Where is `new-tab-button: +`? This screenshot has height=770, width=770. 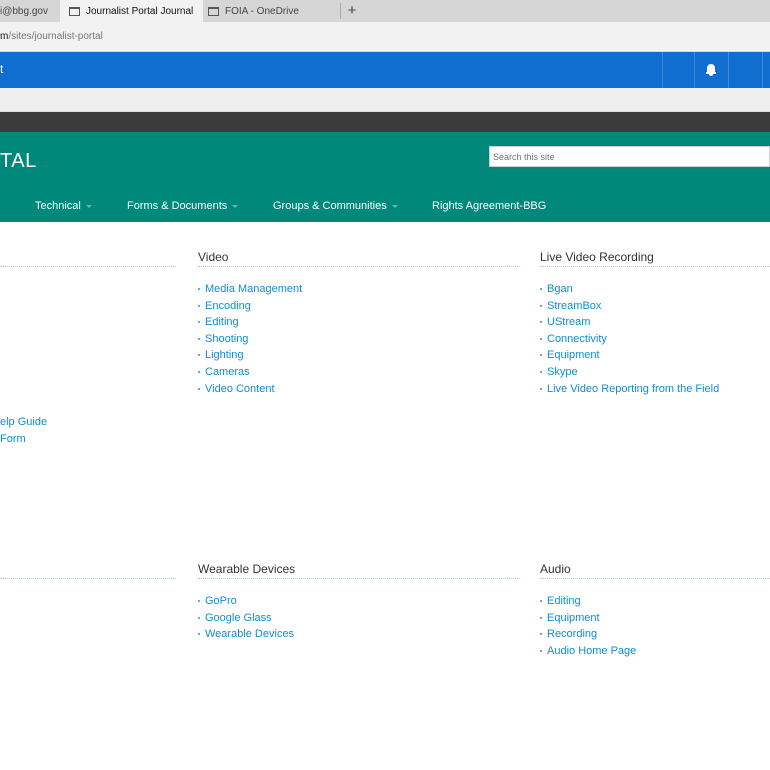 new-tab-button: + is located at coordinates (352, 11).